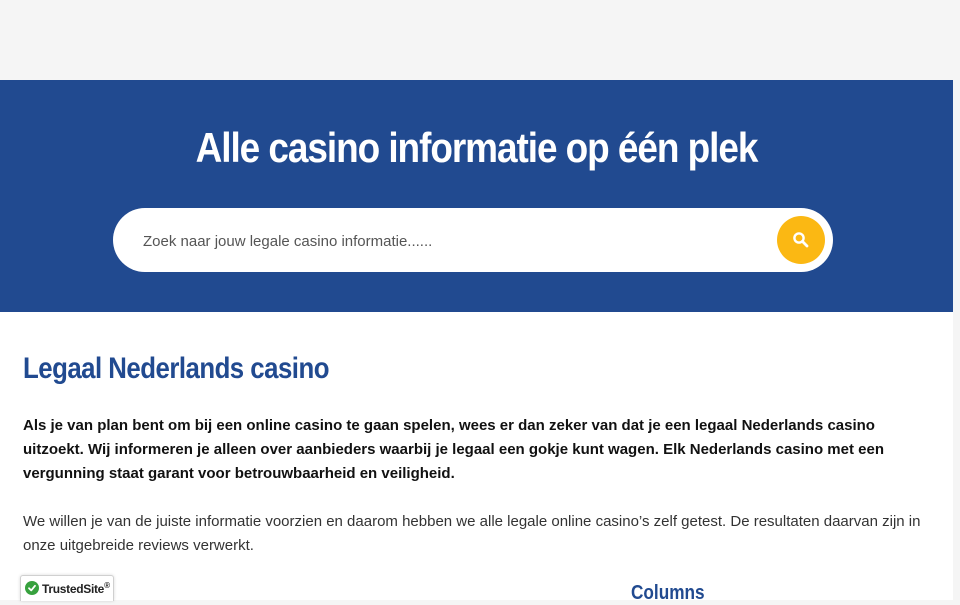 The height and width of the screenshot is (605, 960). I want to click on search-input, so click(453, 241).